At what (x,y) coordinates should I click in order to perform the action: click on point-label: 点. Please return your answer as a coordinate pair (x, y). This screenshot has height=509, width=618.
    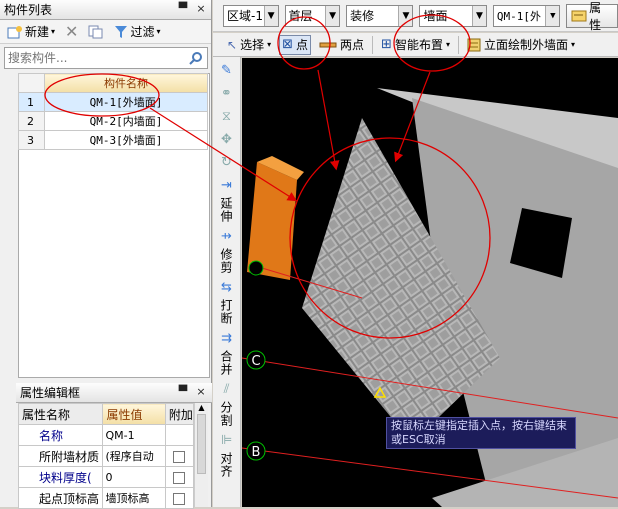
    Looking at the image, I should click on (302, 45).